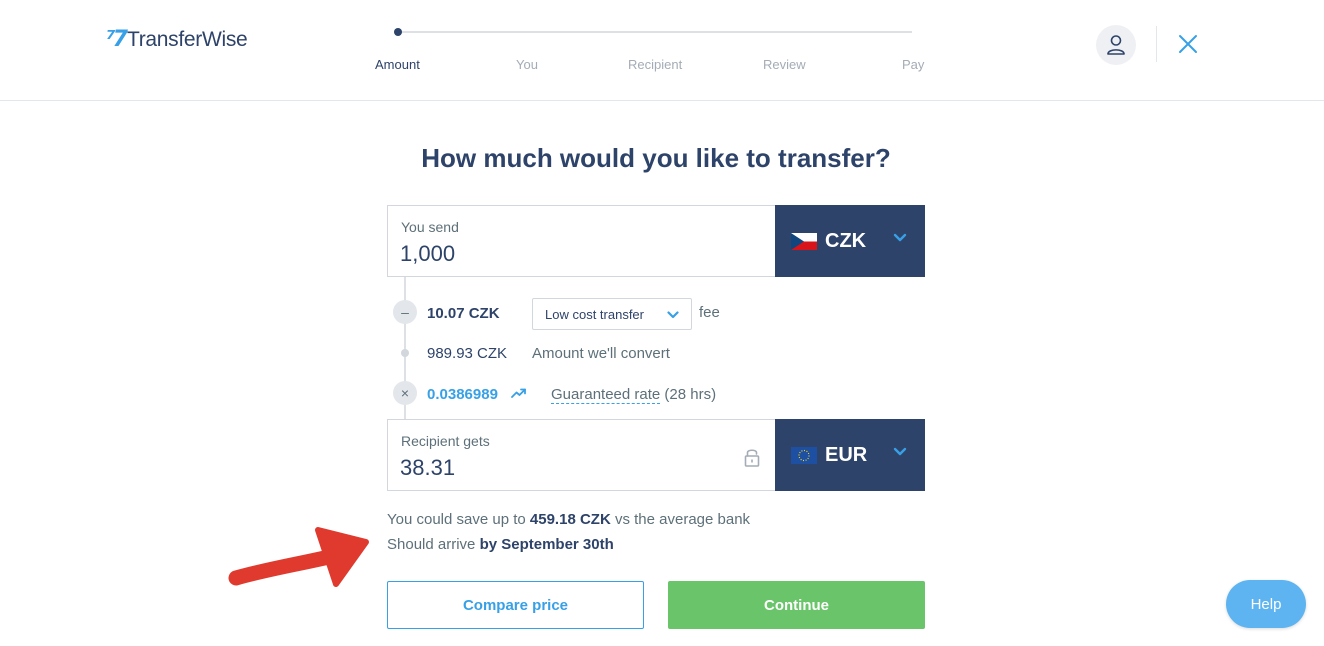 This screenshot has height=646, width=1324. Describe the element at coordinates (656, 158) in the screenshot. I see `page-title: How much would you like to transfer?` at that location.